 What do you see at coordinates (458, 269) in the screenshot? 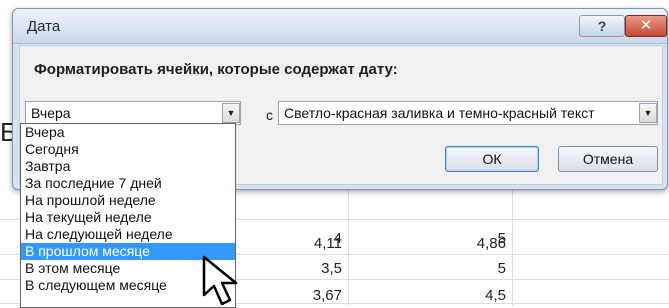
I see `sheet-cell: 5` at bounding box center [458, 269].